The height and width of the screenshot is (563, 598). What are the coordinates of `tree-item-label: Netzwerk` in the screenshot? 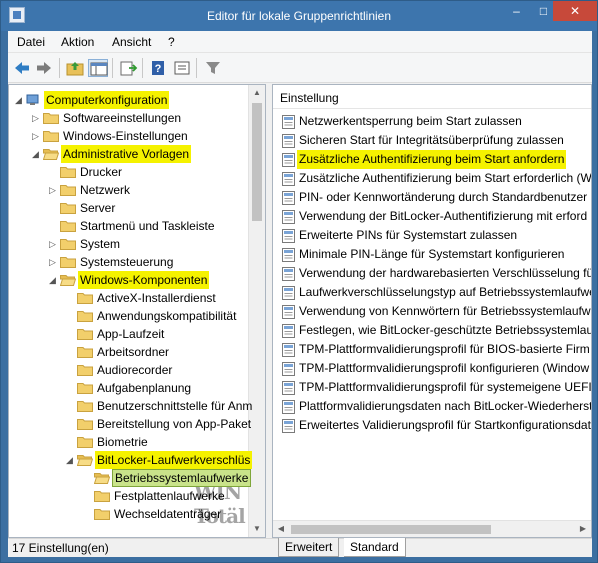 It's located at (105, 190).